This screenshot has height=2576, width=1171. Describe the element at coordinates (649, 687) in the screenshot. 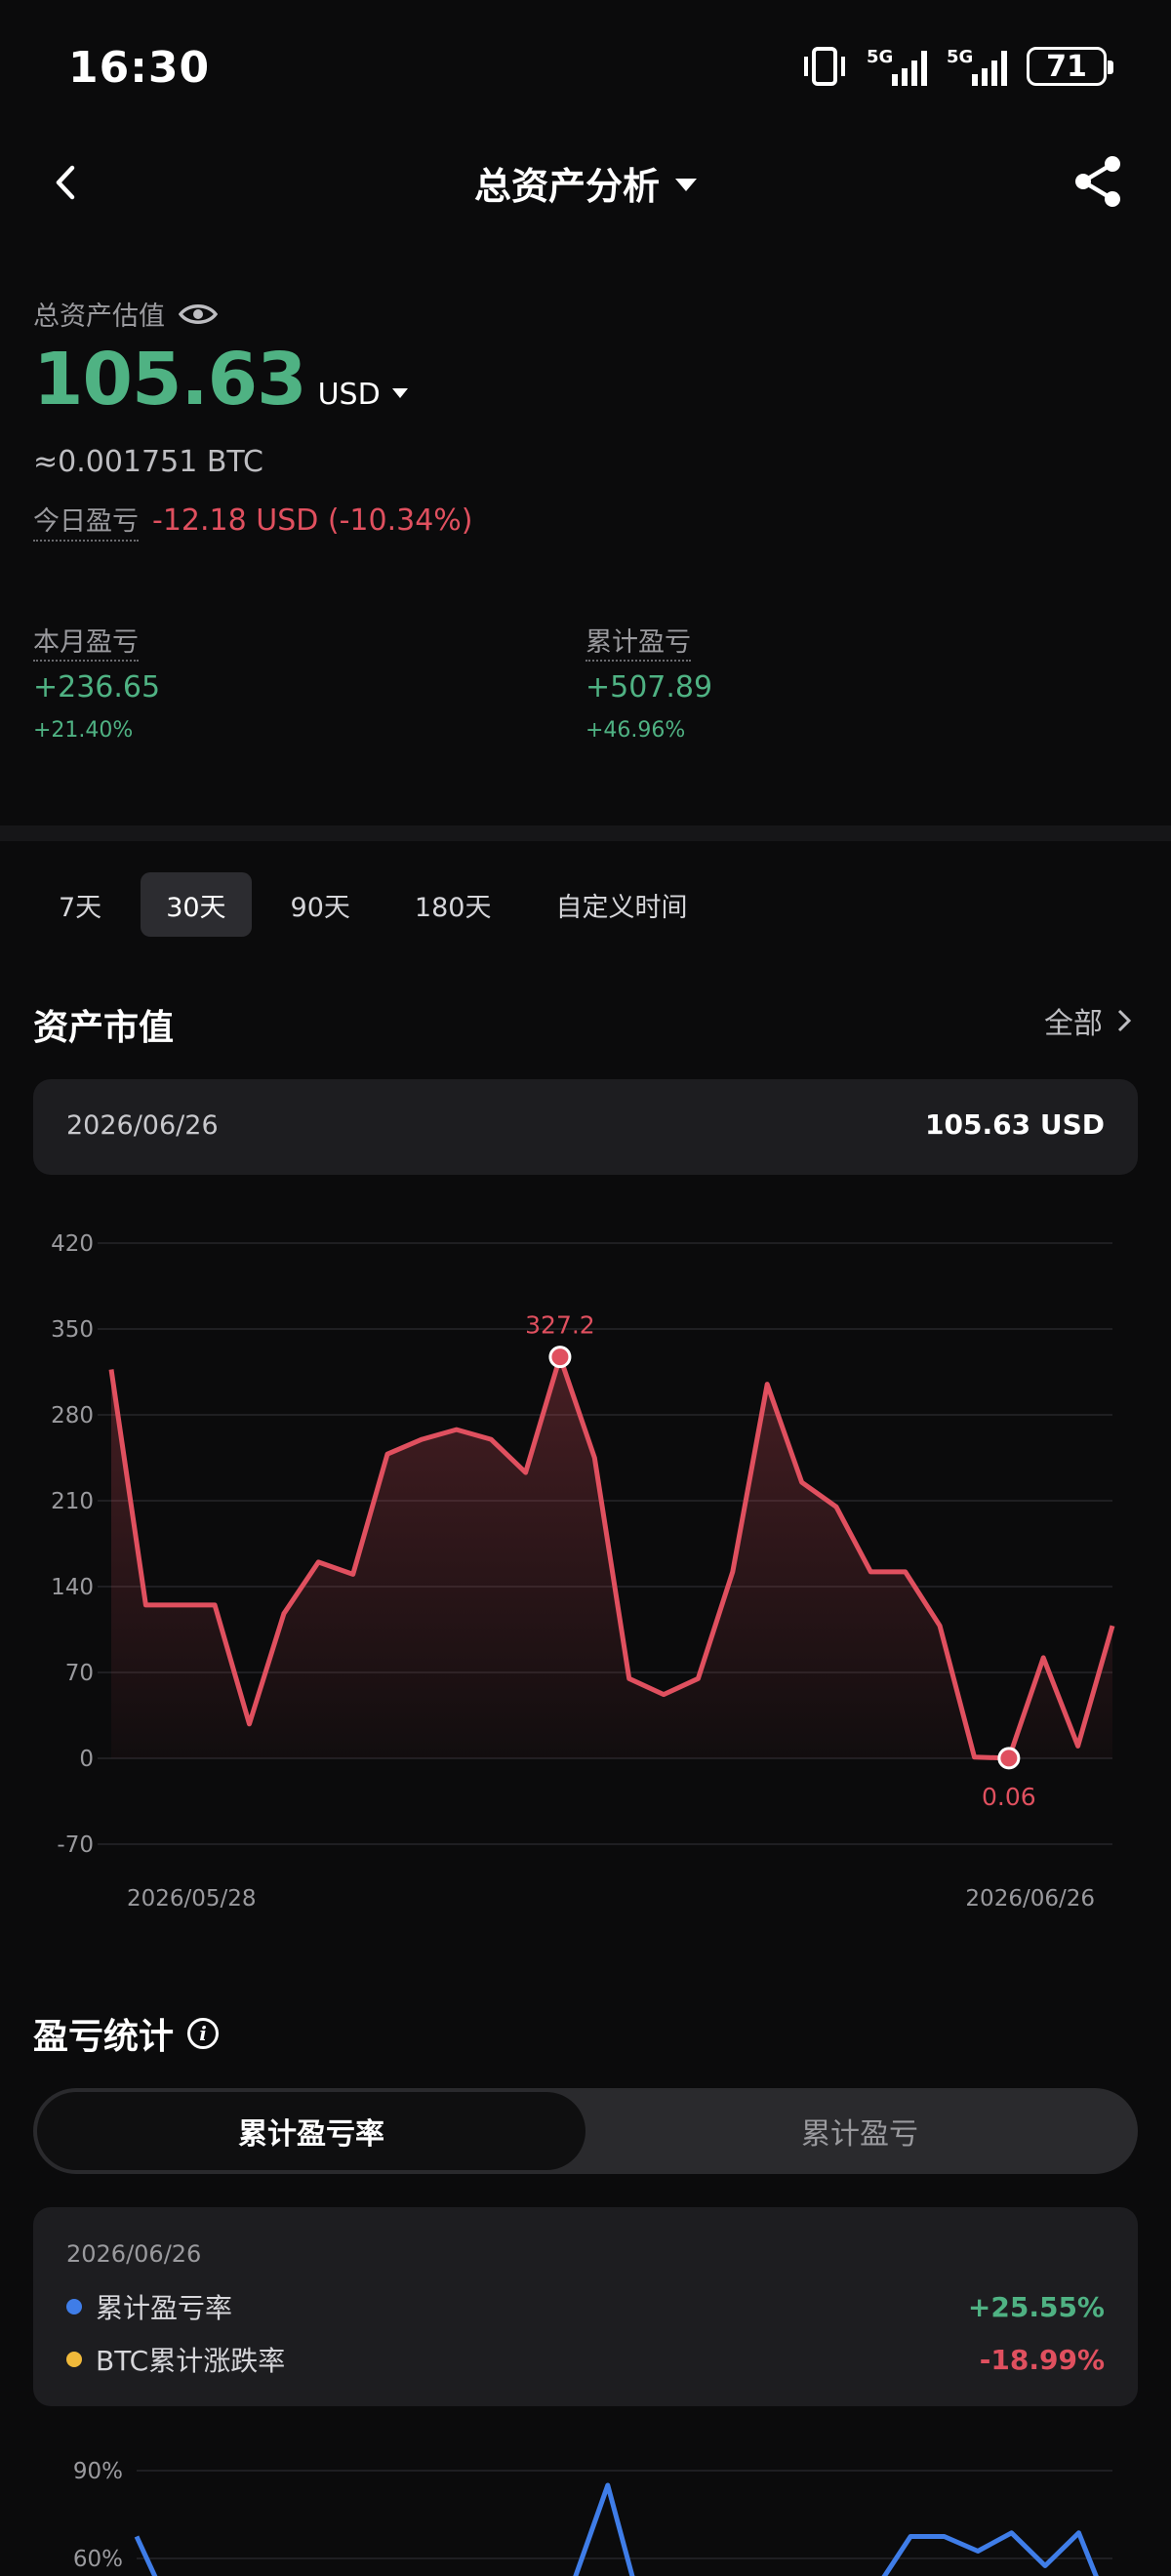

I see `total-pnl-value: +507.89` at that location.